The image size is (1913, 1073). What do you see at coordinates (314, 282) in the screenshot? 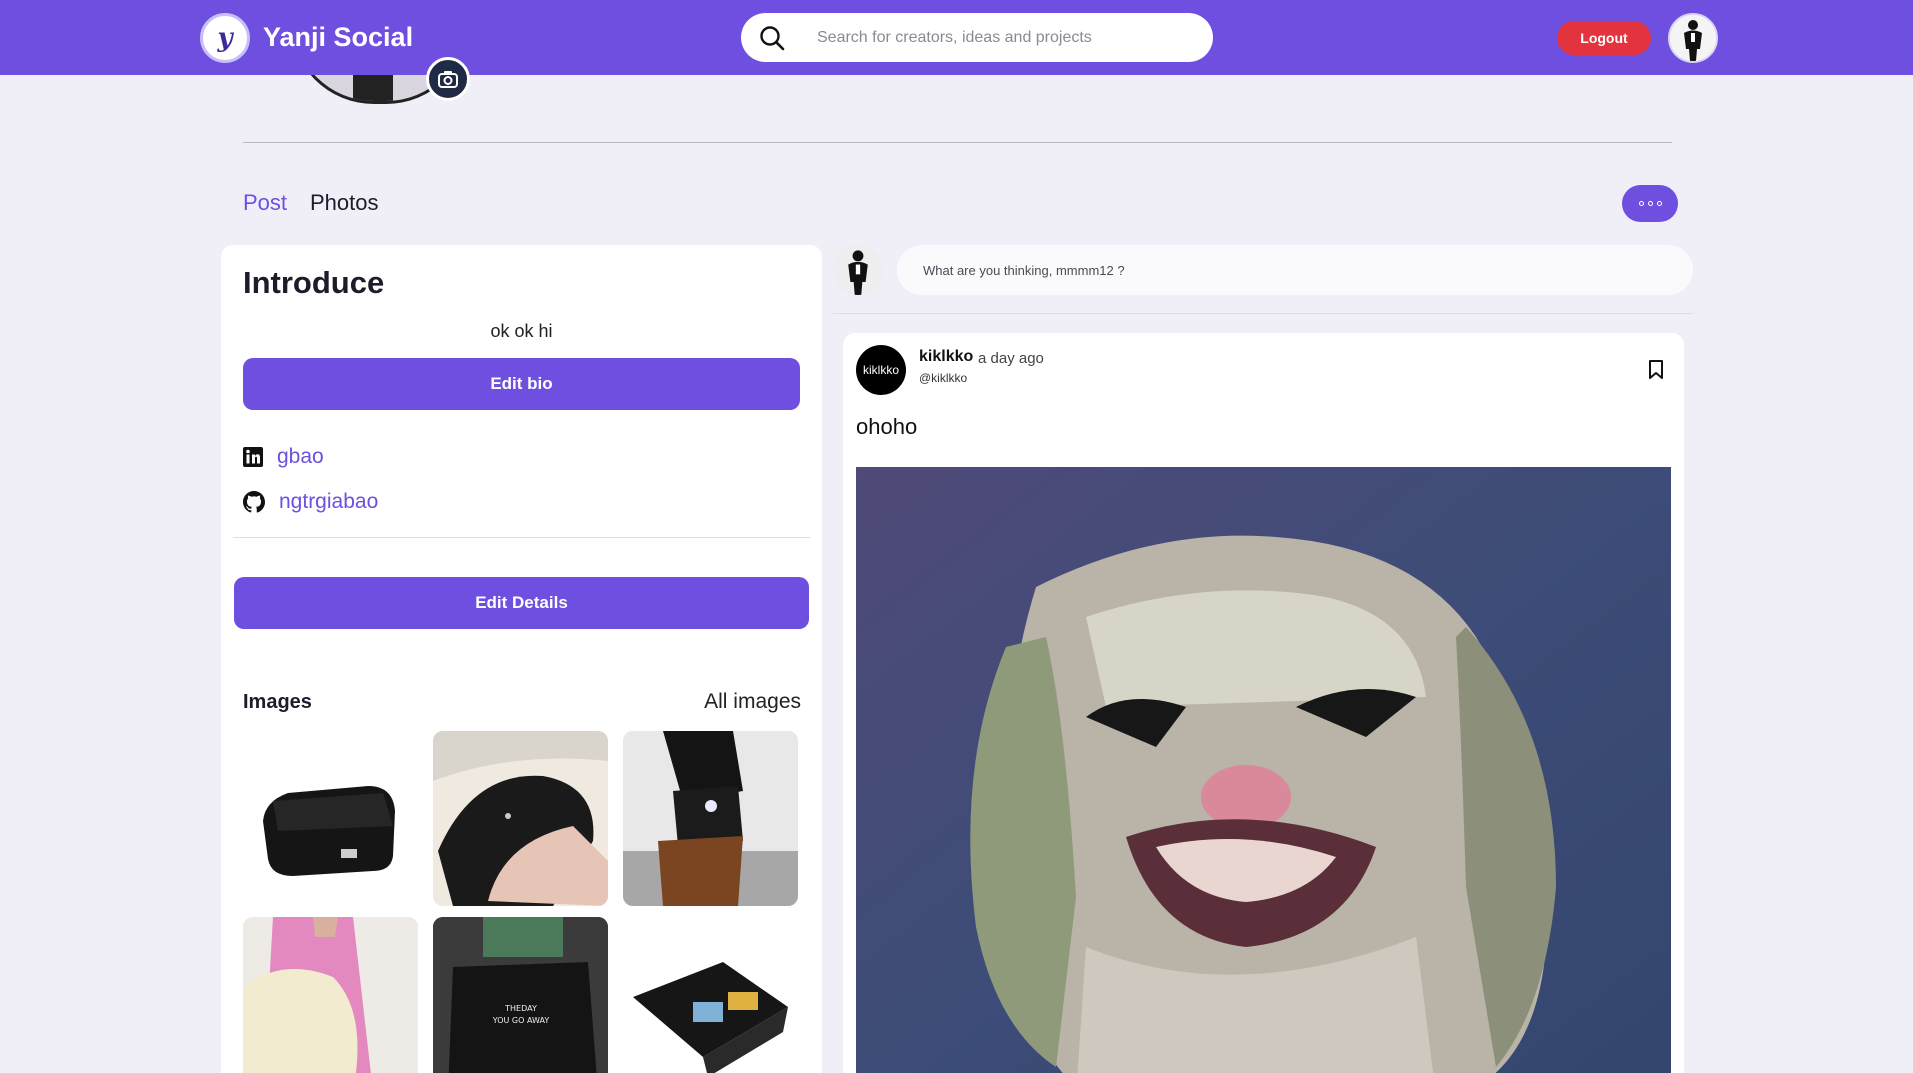
I see `intro-title: Introduce` at bounding box center [314, 282].